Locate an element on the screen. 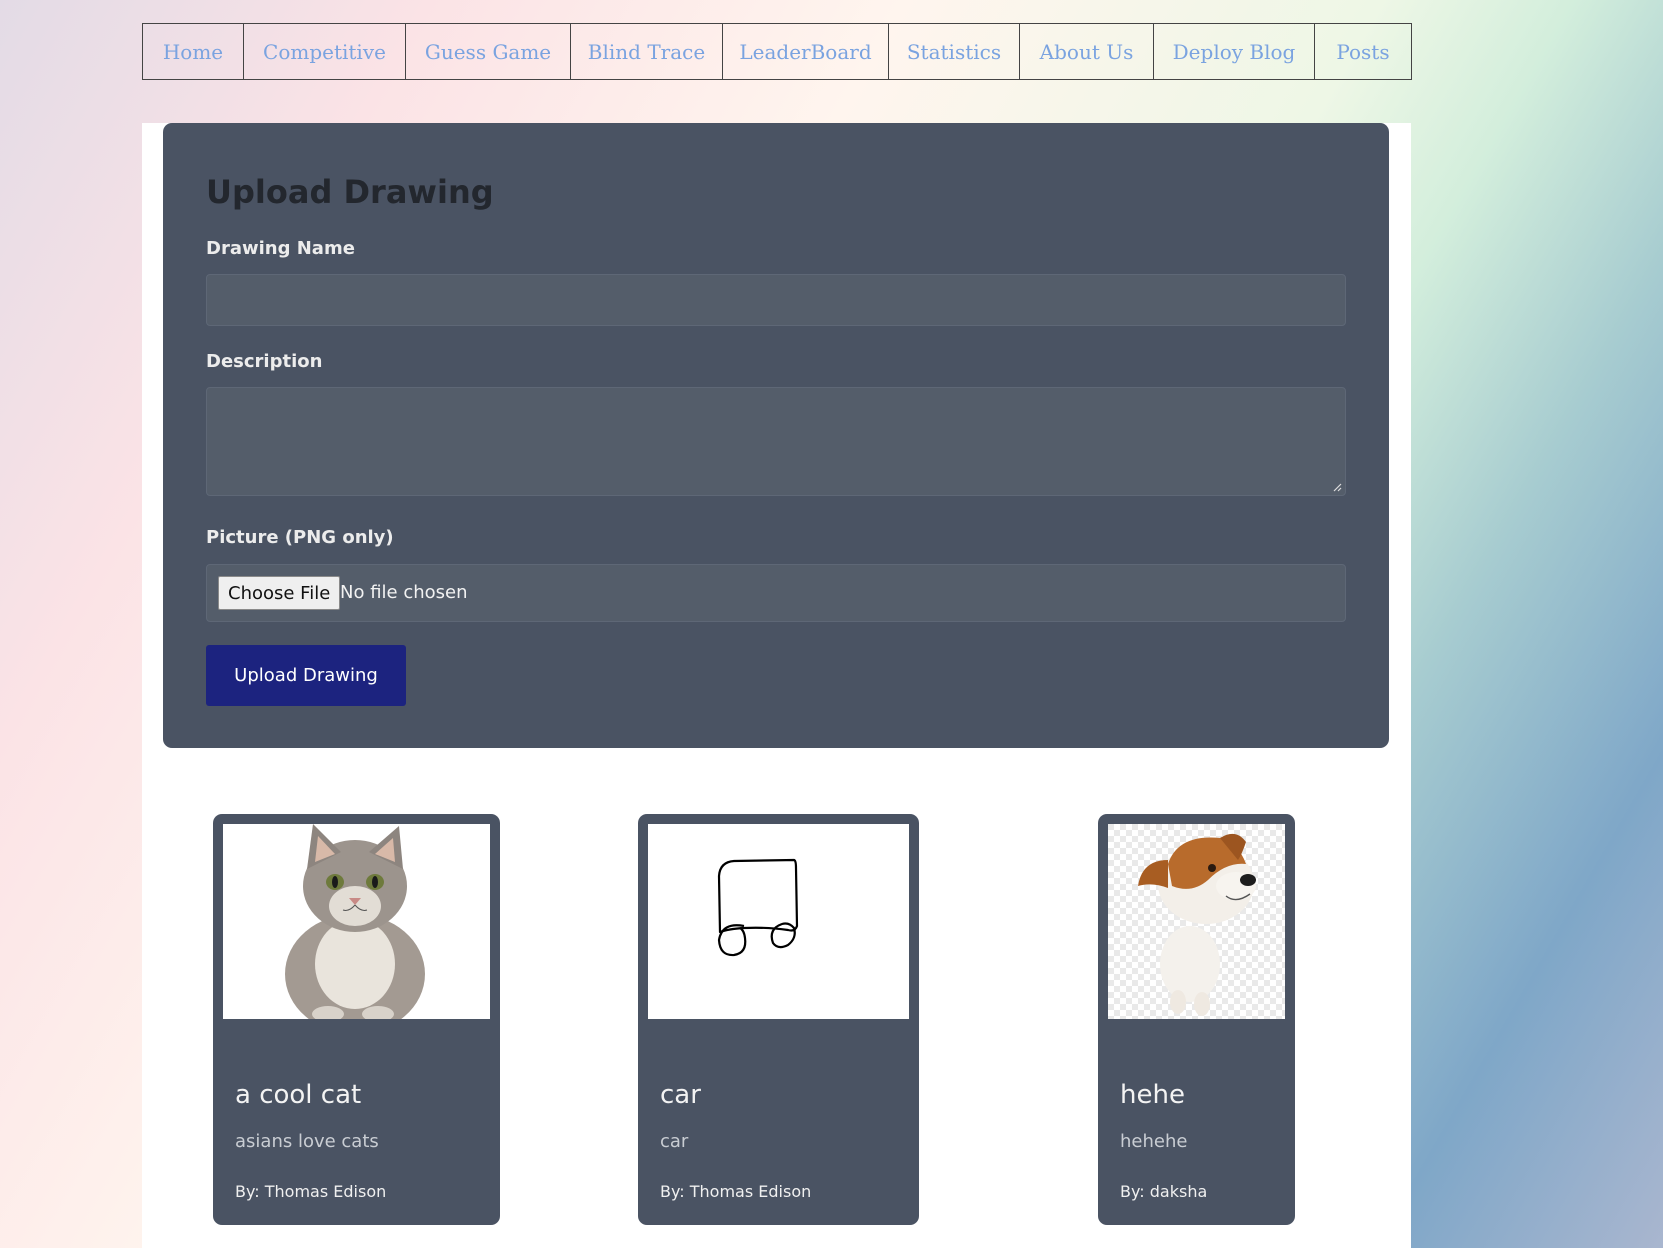 Image resolution: width=1663 pixels, height=1248 pixels. drawing-name-input is located at coordinates (776, 300).